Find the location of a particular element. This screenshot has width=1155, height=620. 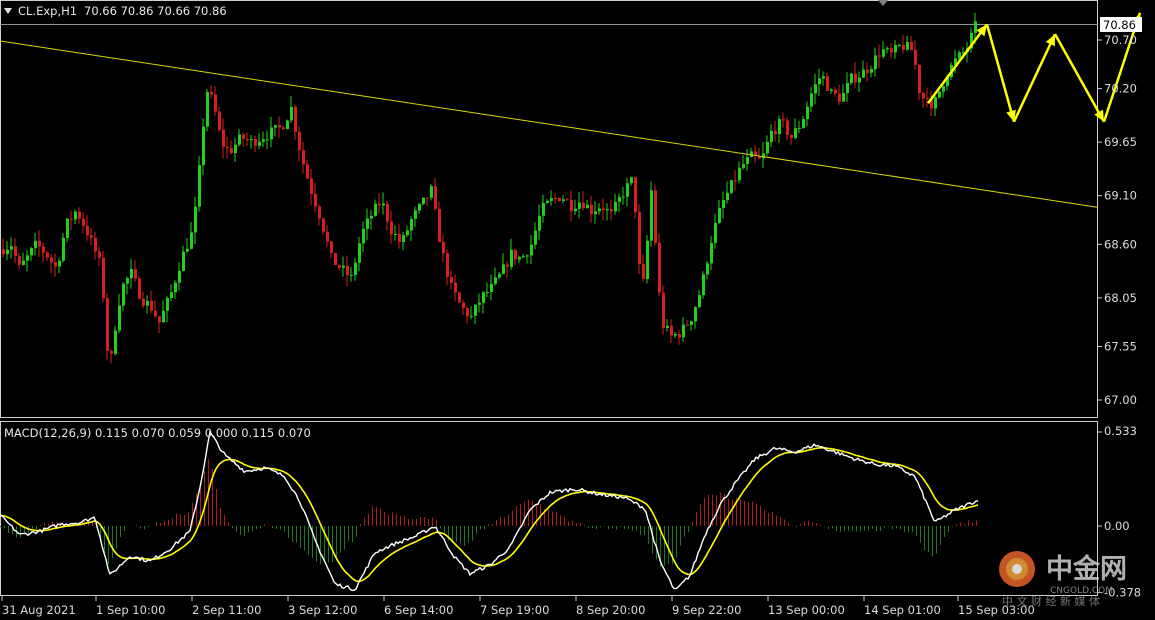

price-tick-label: 69.10 is located at coordinates (1120, 196).